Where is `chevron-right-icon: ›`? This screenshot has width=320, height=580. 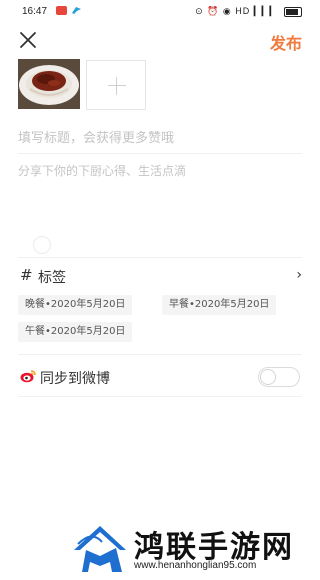
chevron-right-icon: › is located at coordinates (299, 275).